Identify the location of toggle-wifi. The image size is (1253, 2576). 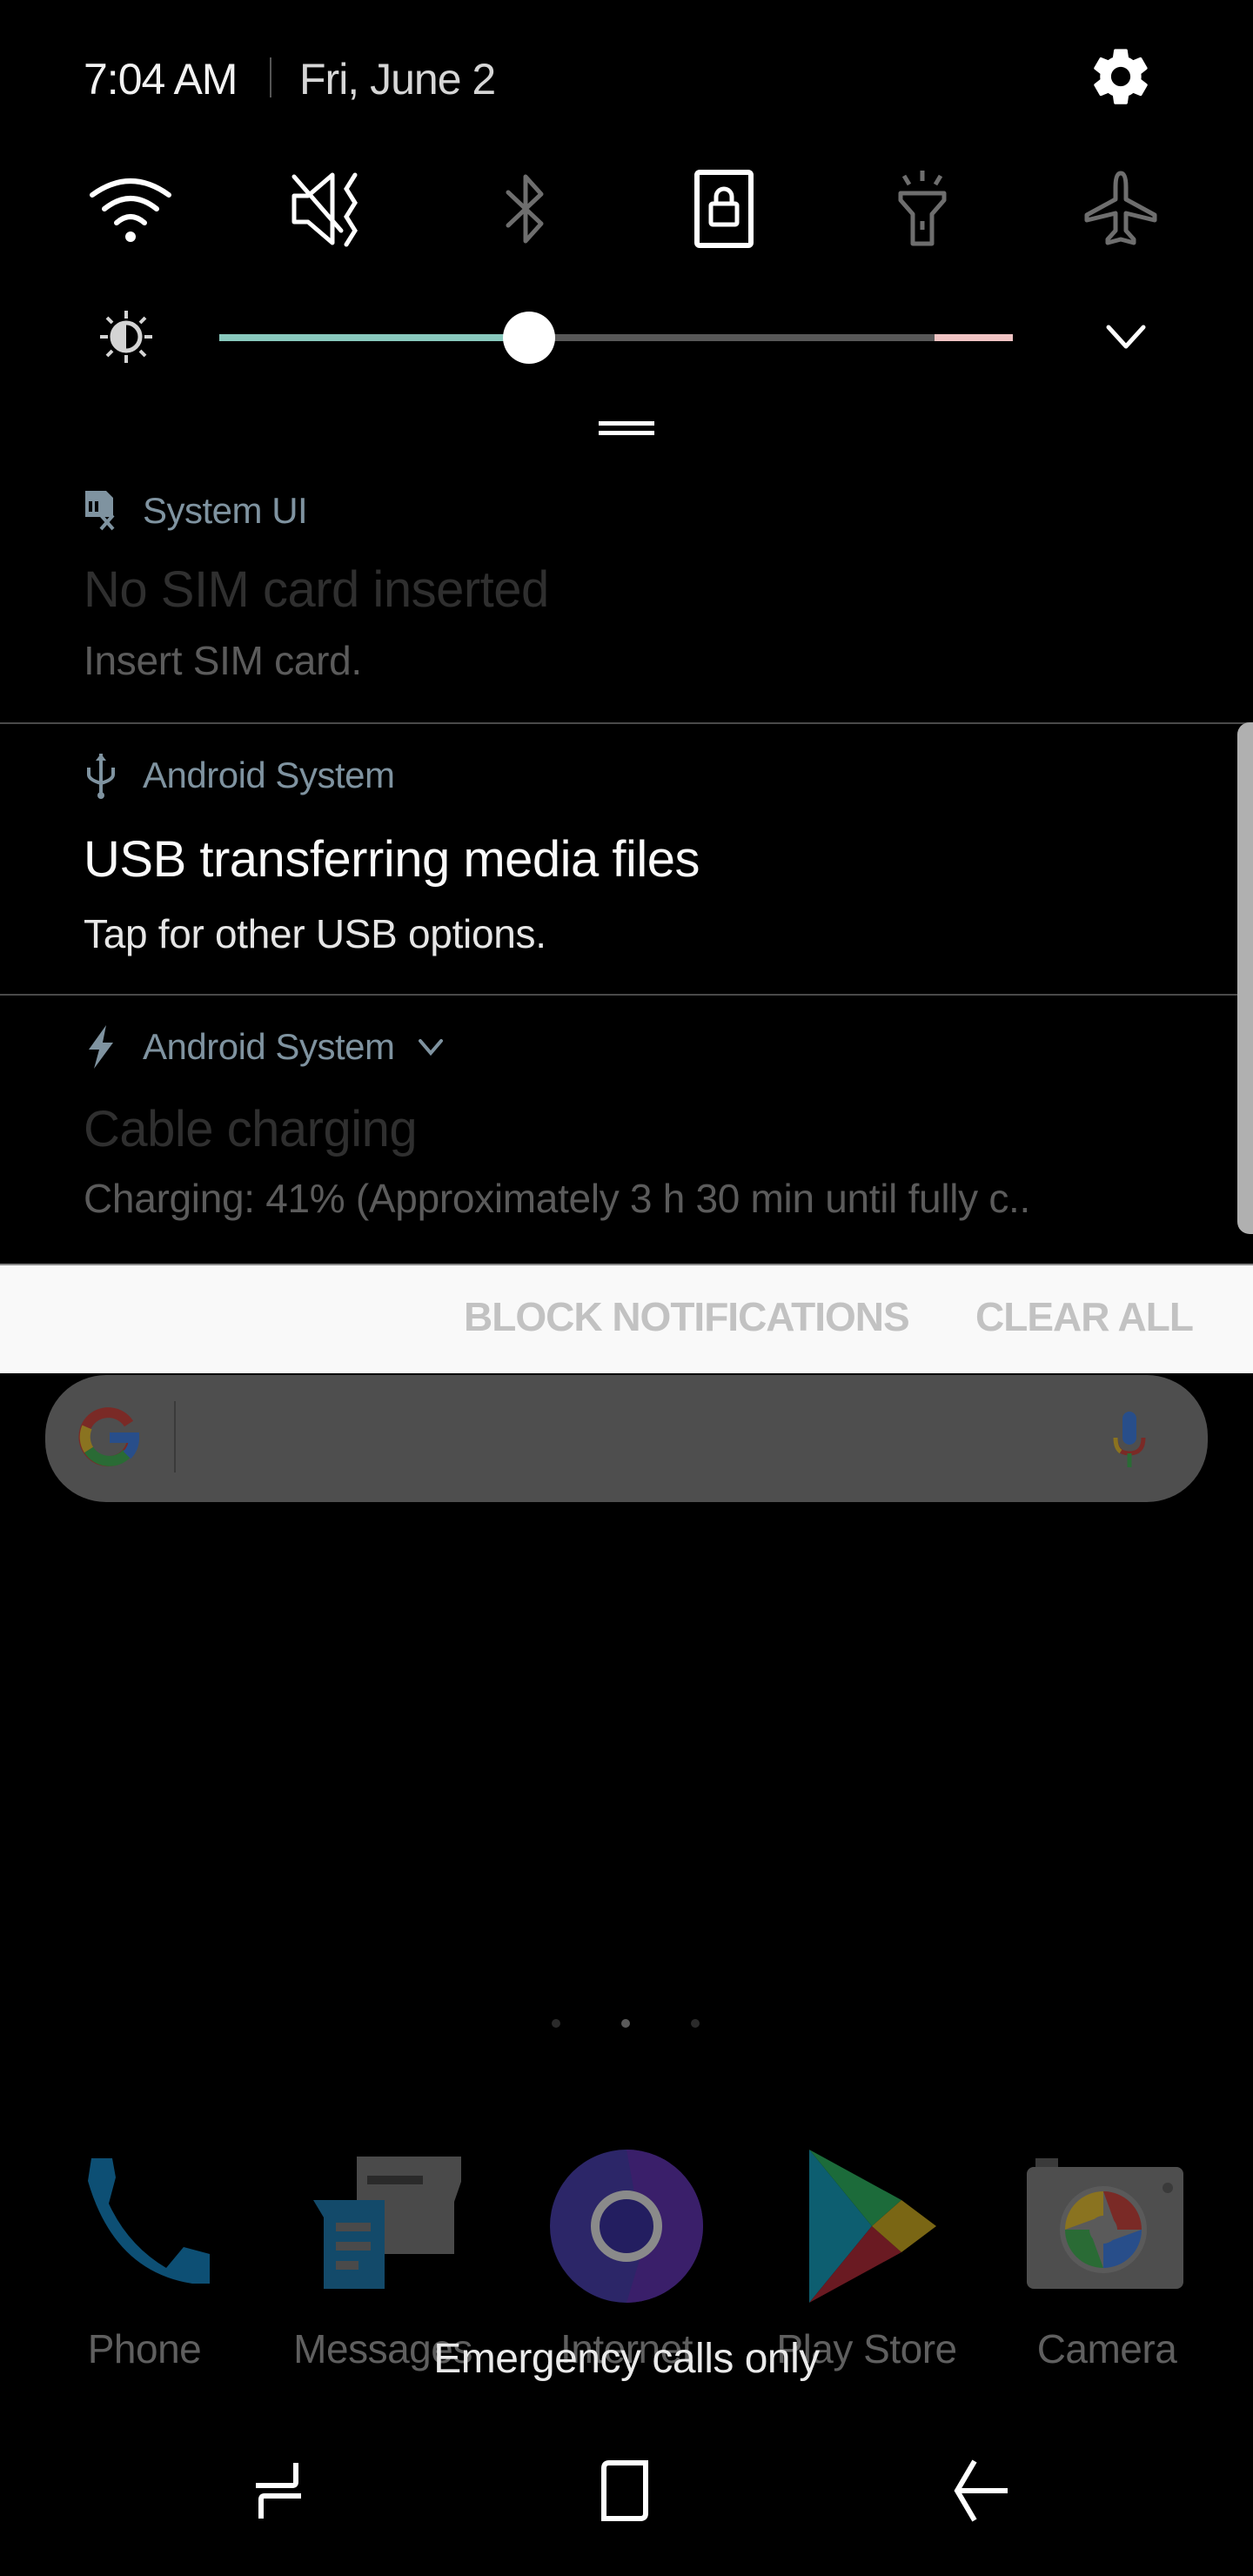
(130, 208).